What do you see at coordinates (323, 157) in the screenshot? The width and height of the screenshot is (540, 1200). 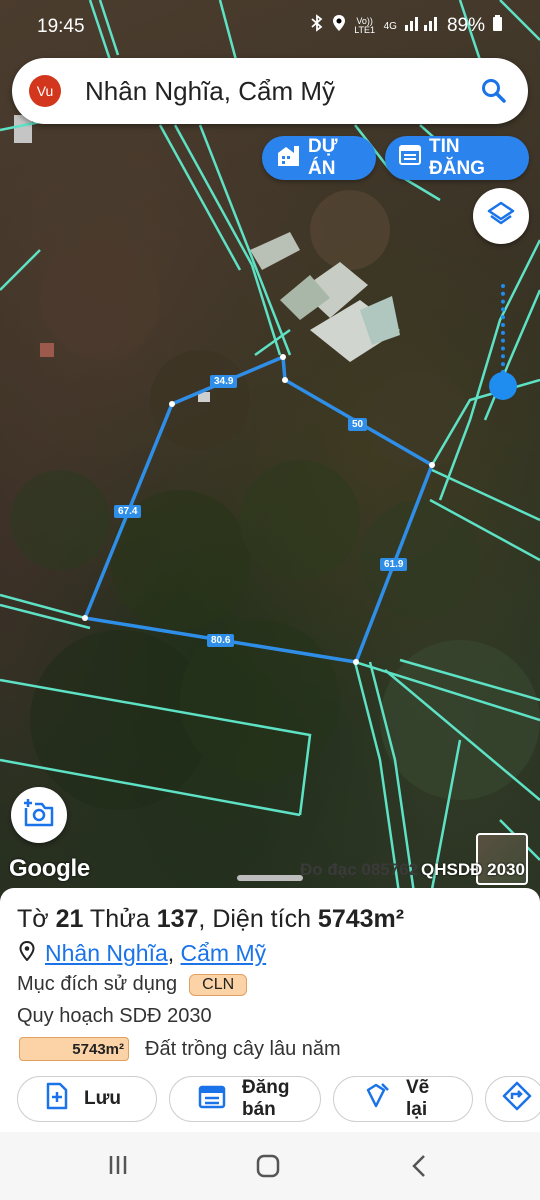 I see `du-an-label: DỰ ÁN` at bounding box center [323, 157].